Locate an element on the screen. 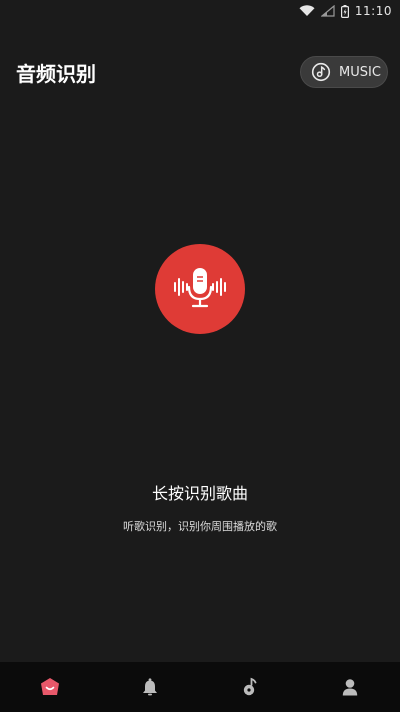 The height and width of the screenshot is (712, 400). microphone-icon is located at coordinates (200, 289).